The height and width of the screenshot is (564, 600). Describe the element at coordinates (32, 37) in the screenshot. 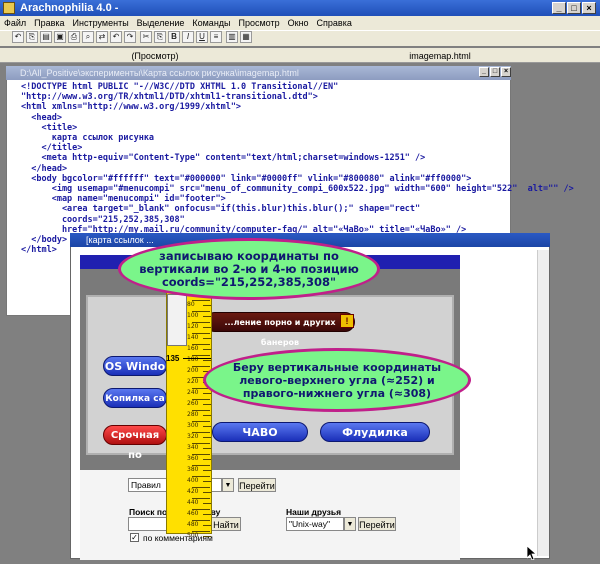

I see `copy-icon: ⎘` at that location.